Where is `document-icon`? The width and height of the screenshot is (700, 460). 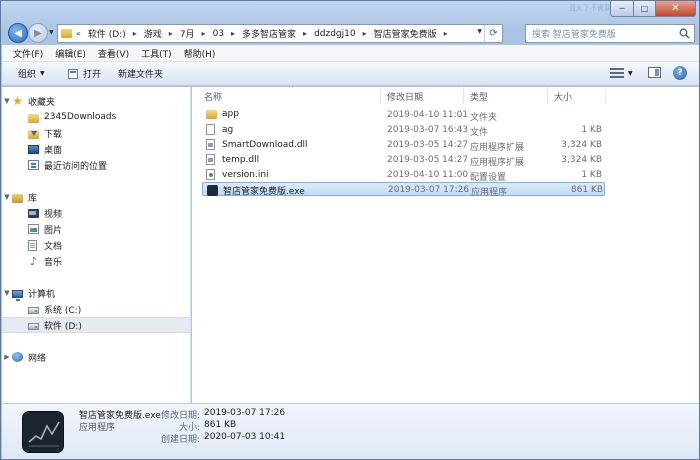 document-icon is located at coordinates (32, 245).